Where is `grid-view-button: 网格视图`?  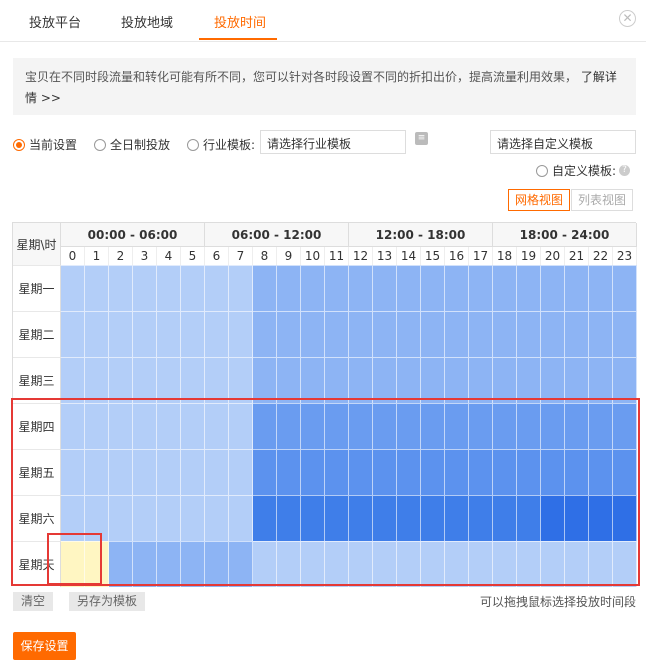
grid-view-button: 网格视图 is located at coordinates (539, 200).